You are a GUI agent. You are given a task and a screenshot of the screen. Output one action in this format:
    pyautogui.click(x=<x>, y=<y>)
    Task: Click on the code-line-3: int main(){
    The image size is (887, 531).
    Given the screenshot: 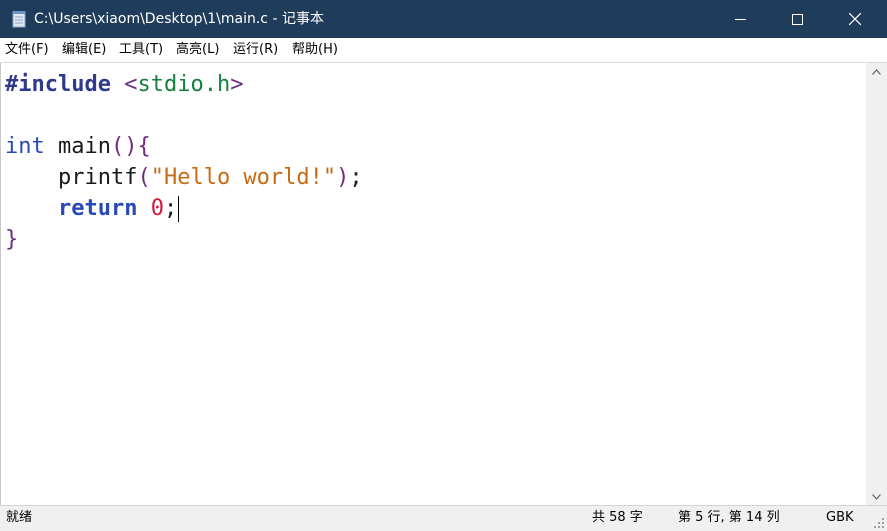 What is the action you would take?
    pyautogui.click(x=78, y=146)
    